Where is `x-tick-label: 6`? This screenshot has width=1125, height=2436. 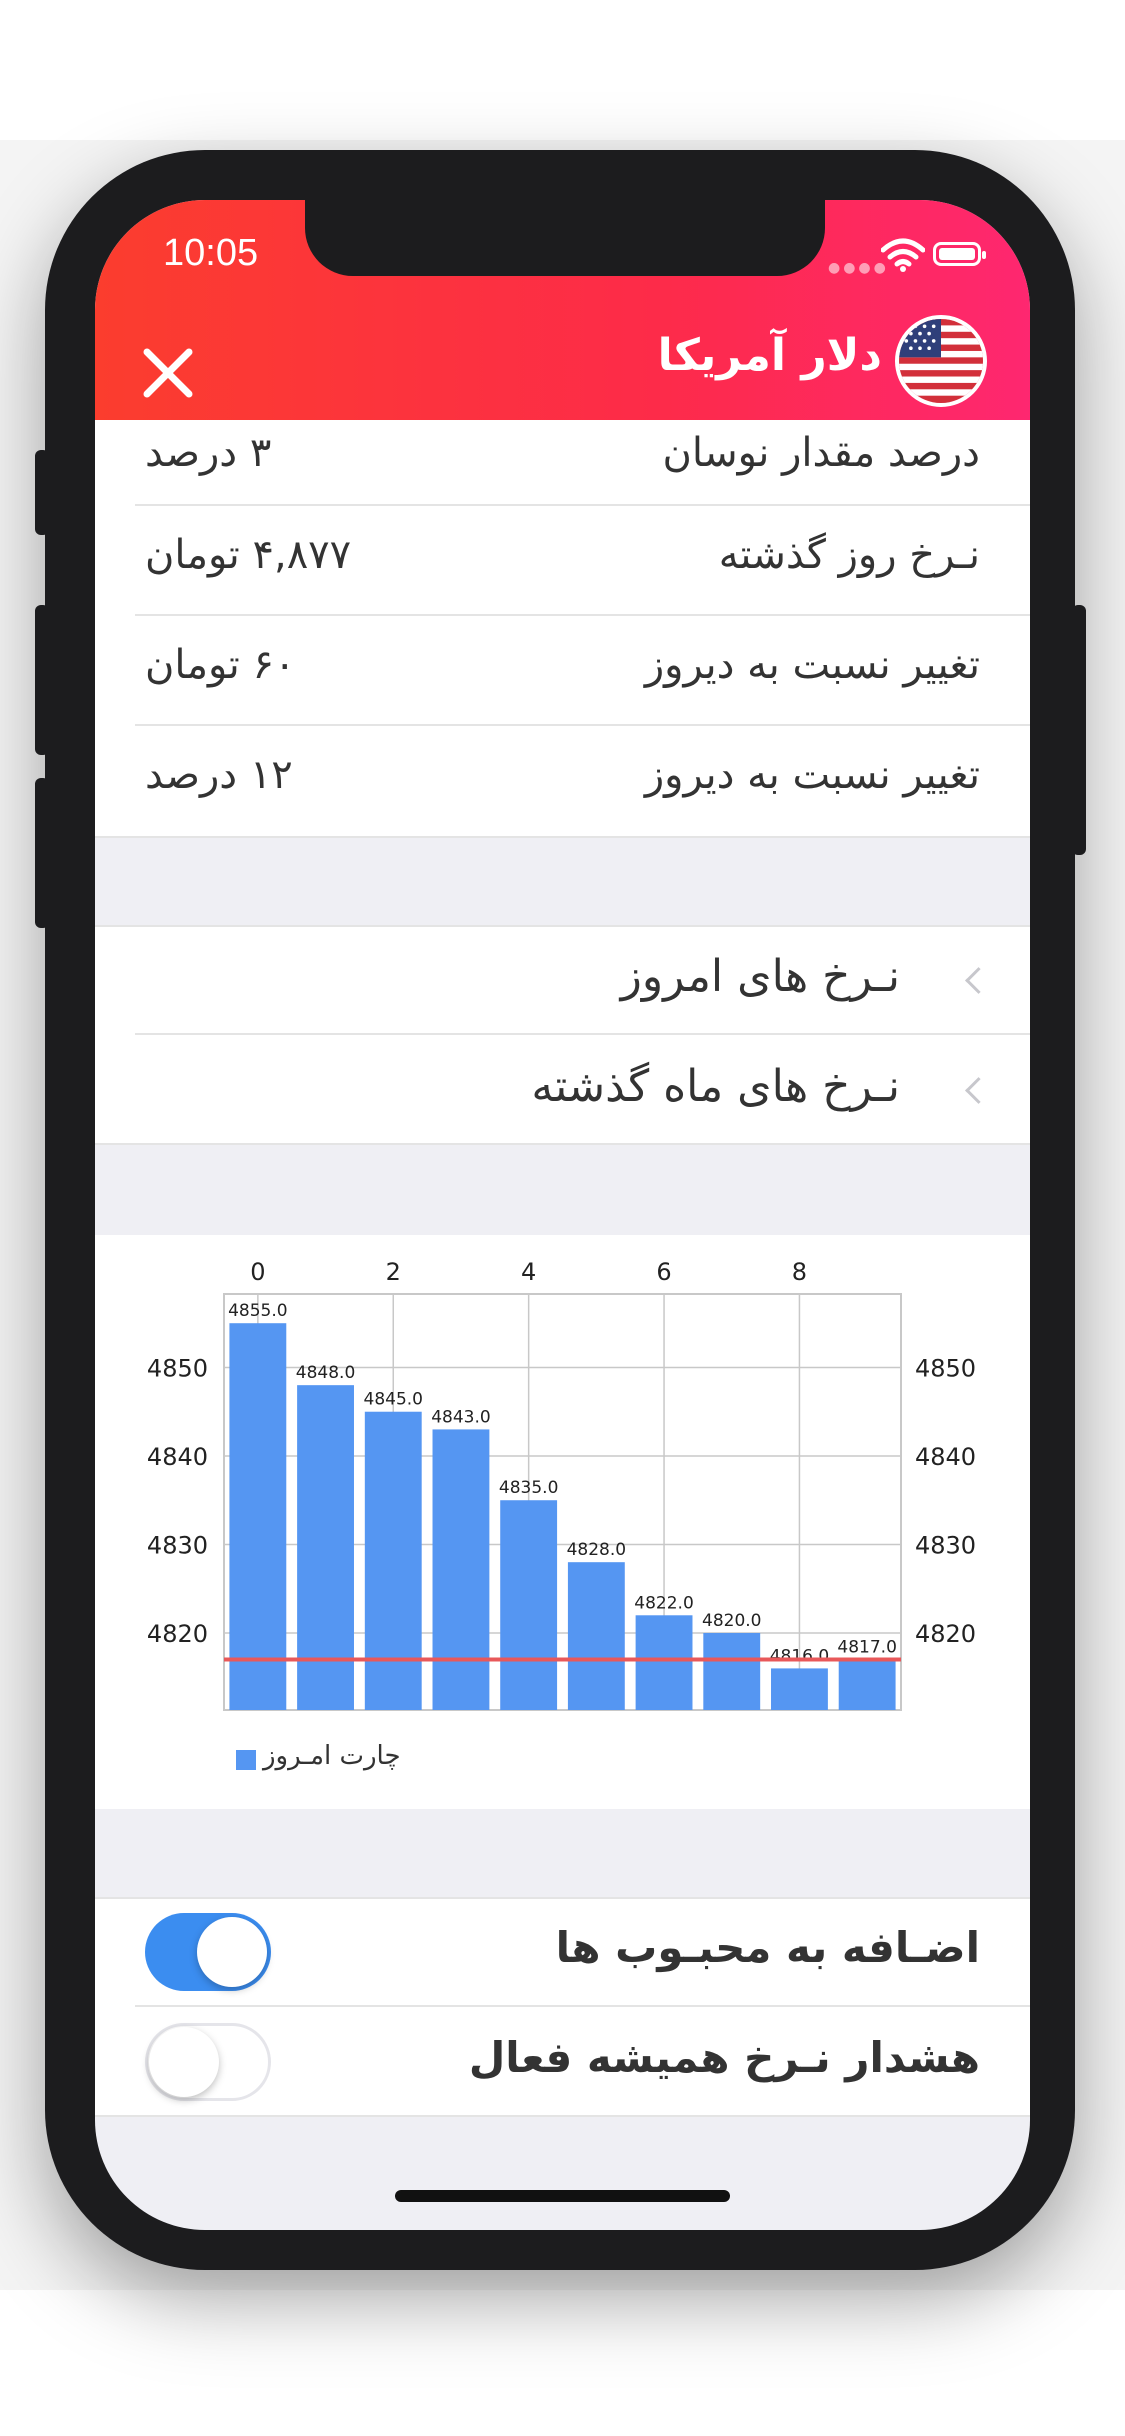
x-tick-label: 6 is located at coordinates (663, 1272).